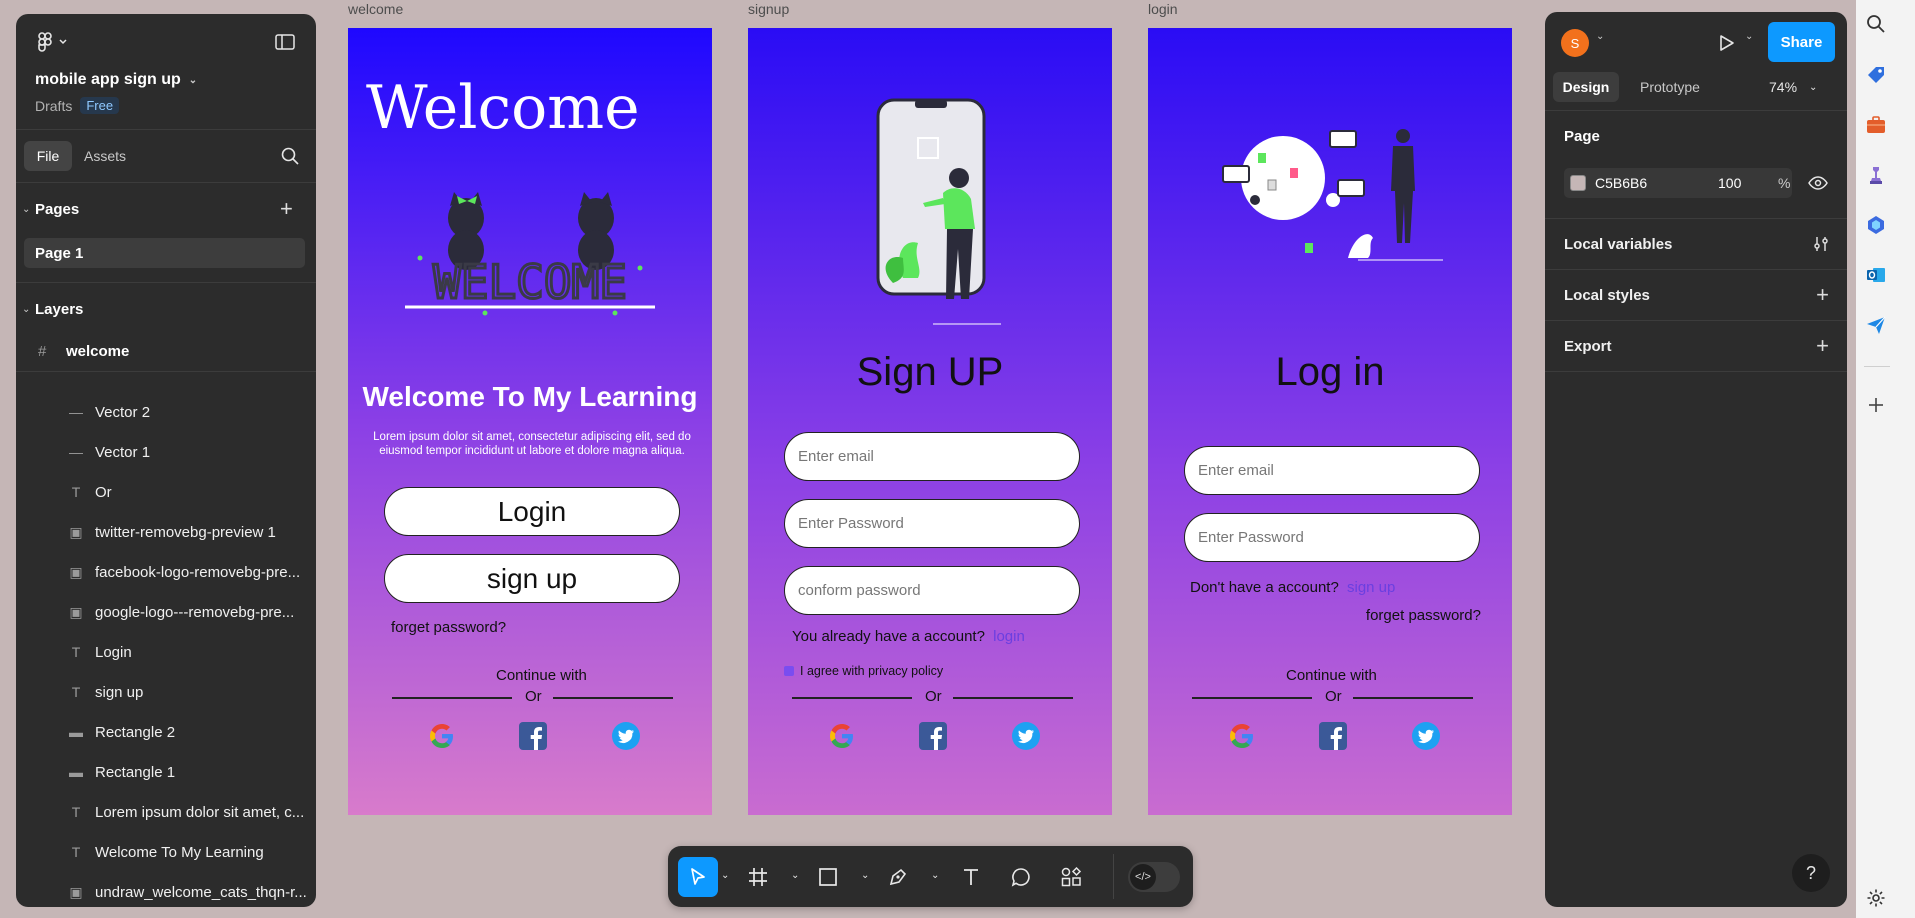 The width and height of the screenshot is (1915, 918). Describe the element at coordinates (1729, 183) in the screenshot. I see `page-opacity-value: 100` at that location.